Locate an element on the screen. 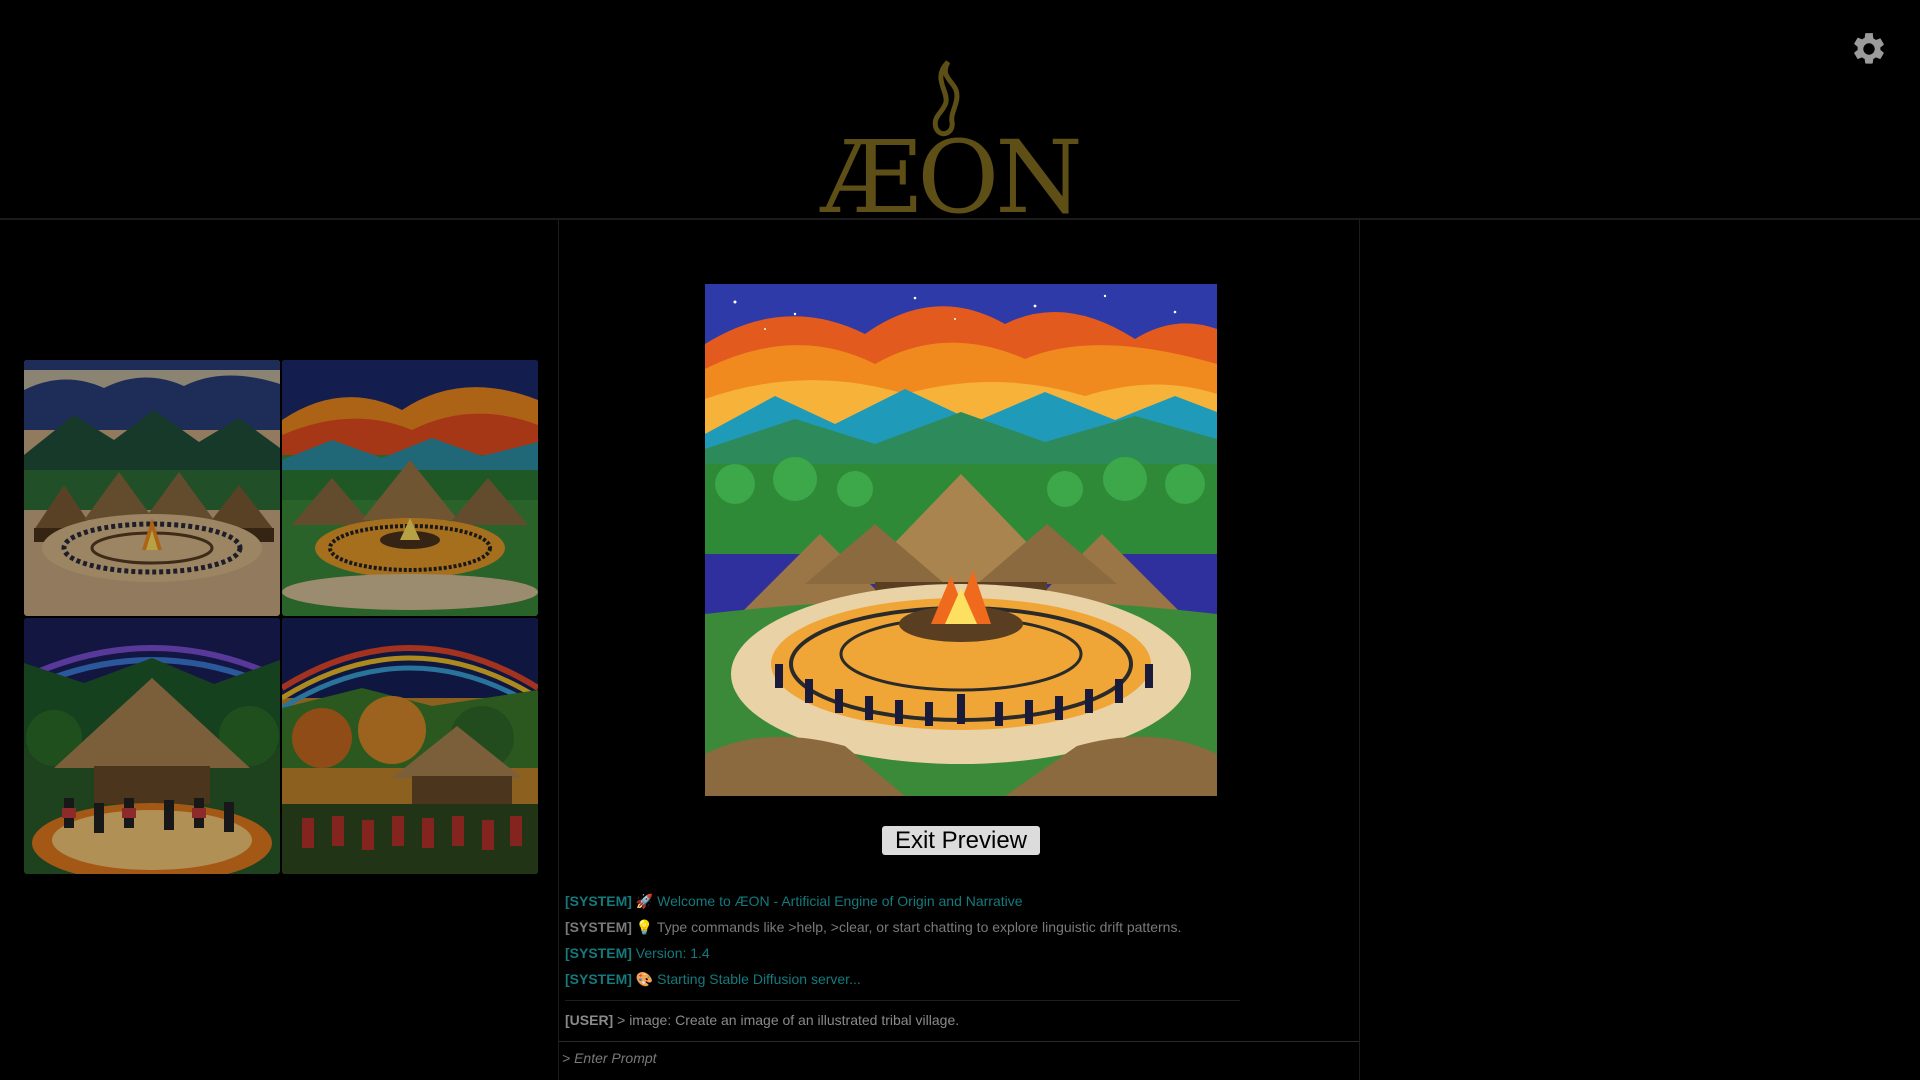 The width and height of the screenshot is (1920, 1080). rocket-icon: 🚀 is located at coordinates (644, 901).